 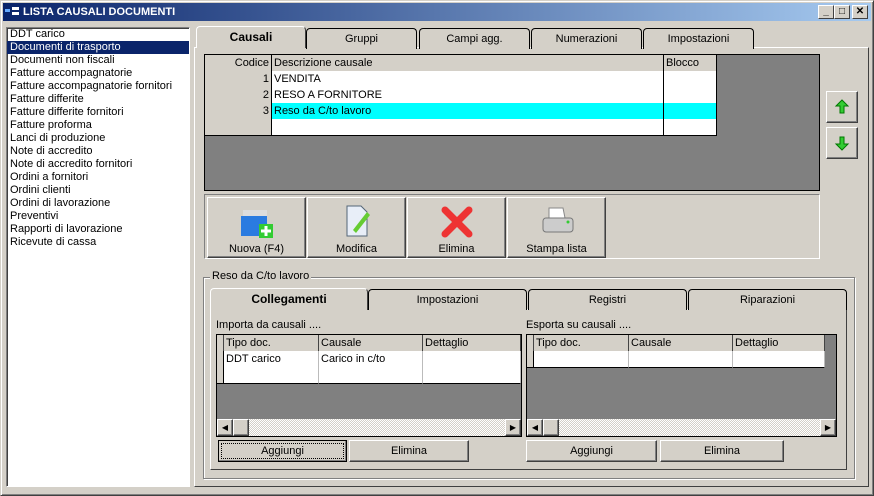 I want to click on list-item: Ordini a fornitori, so click(x=98, y=177).